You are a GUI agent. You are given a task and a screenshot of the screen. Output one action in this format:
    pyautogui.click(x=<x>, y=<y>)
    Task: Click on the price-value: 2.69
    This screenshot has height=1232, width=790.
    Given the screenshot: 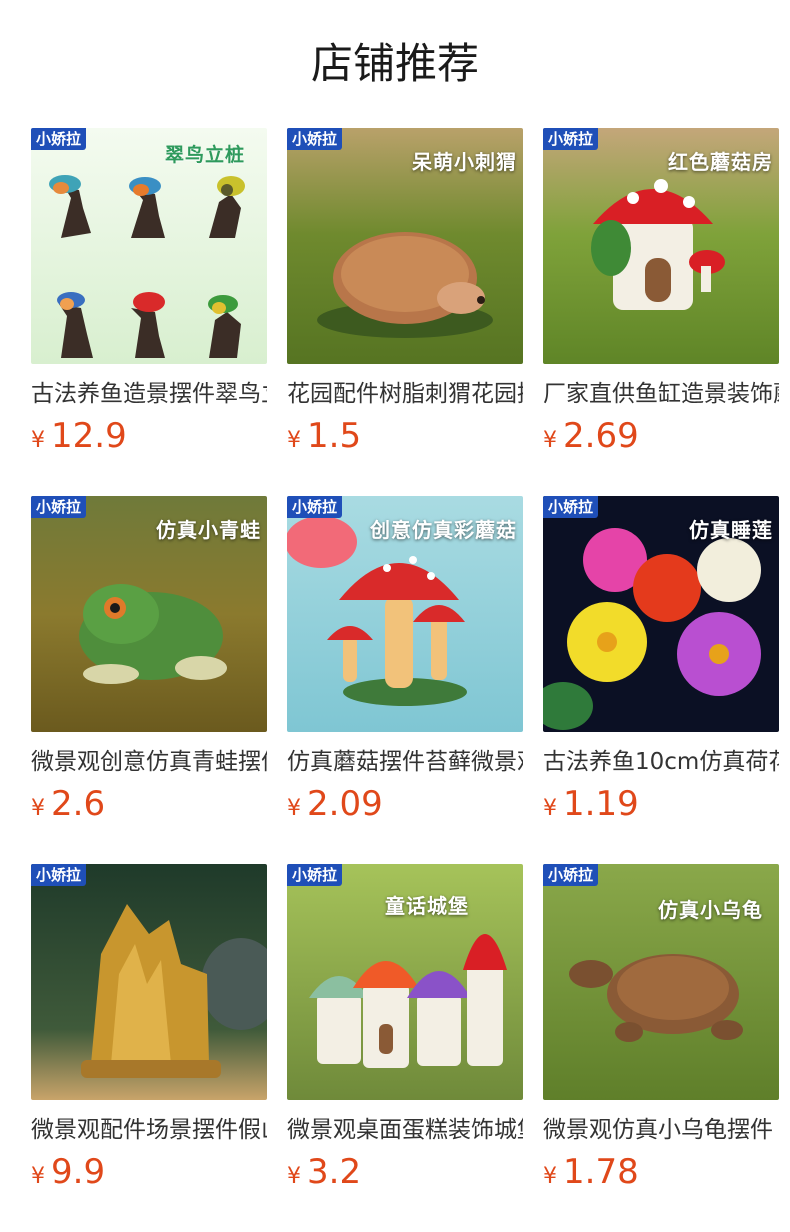 What is the action you would take?
    pyautogui.click(x=601, y=436)
    